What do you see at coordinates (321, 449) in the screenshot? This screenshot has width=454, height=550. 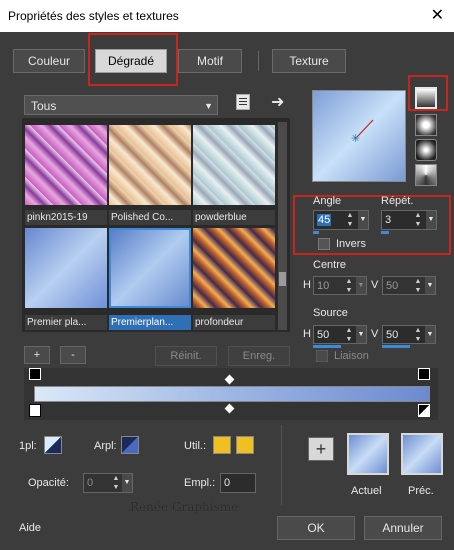 I see `add-swatch-button: +` at bounding box center [321, 449].